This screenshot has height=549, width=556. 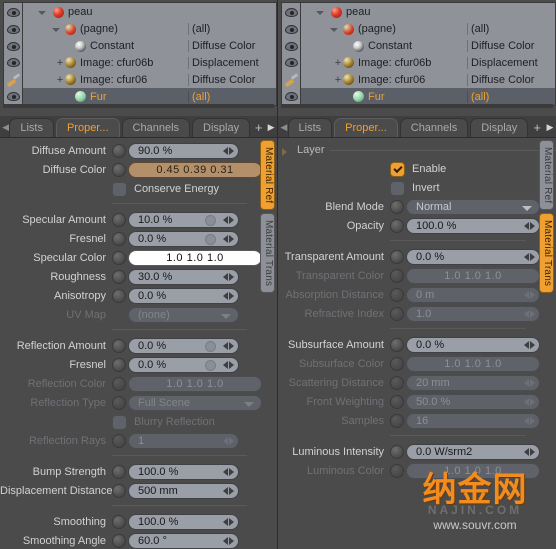 I want to click on vtab-material-ref: Material Ref, so click(x=546, y=175).